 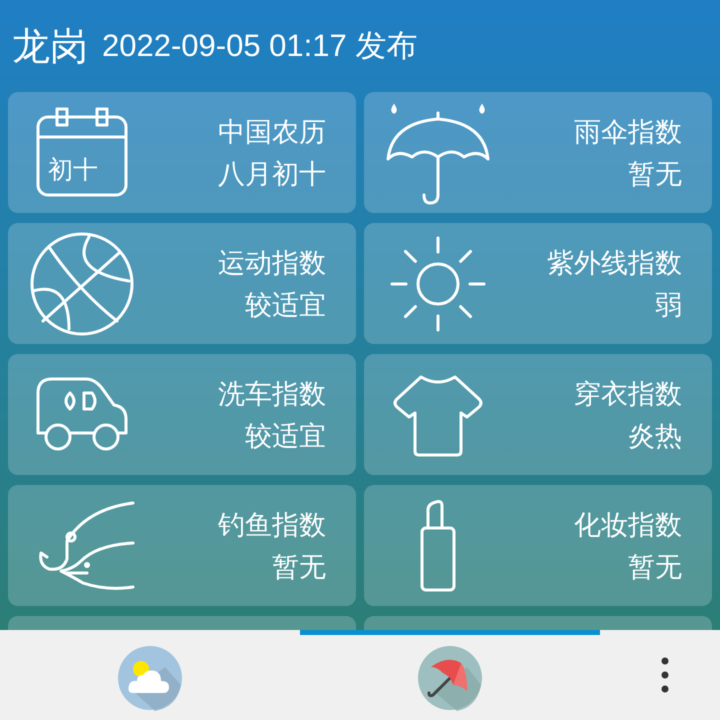 I want to click on index-card: 雨伞指数 暂无, so click(x=538, y=152).